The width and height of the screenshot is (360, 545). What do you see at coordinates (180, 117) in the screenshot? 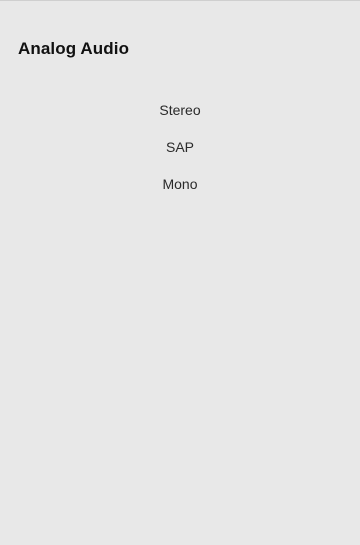
I see `option-stereo: Stereo` at bounding box center [180, 117].